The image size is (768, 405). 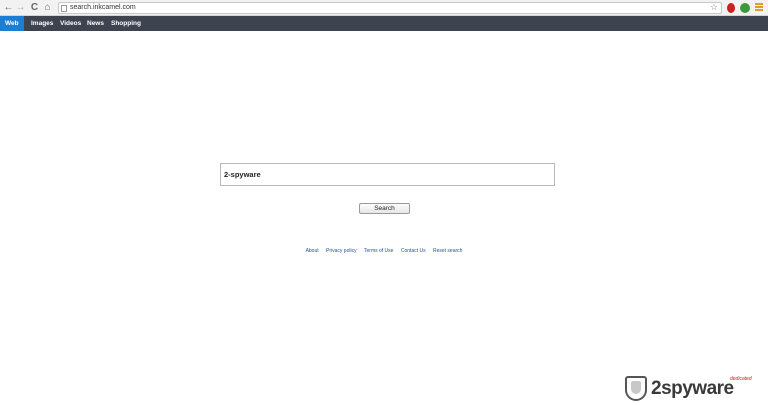 What do you see at coordinates (126, 23) in the screenshot?
I see `tab-shopping: Shopping` at bounding box center [126, 23].